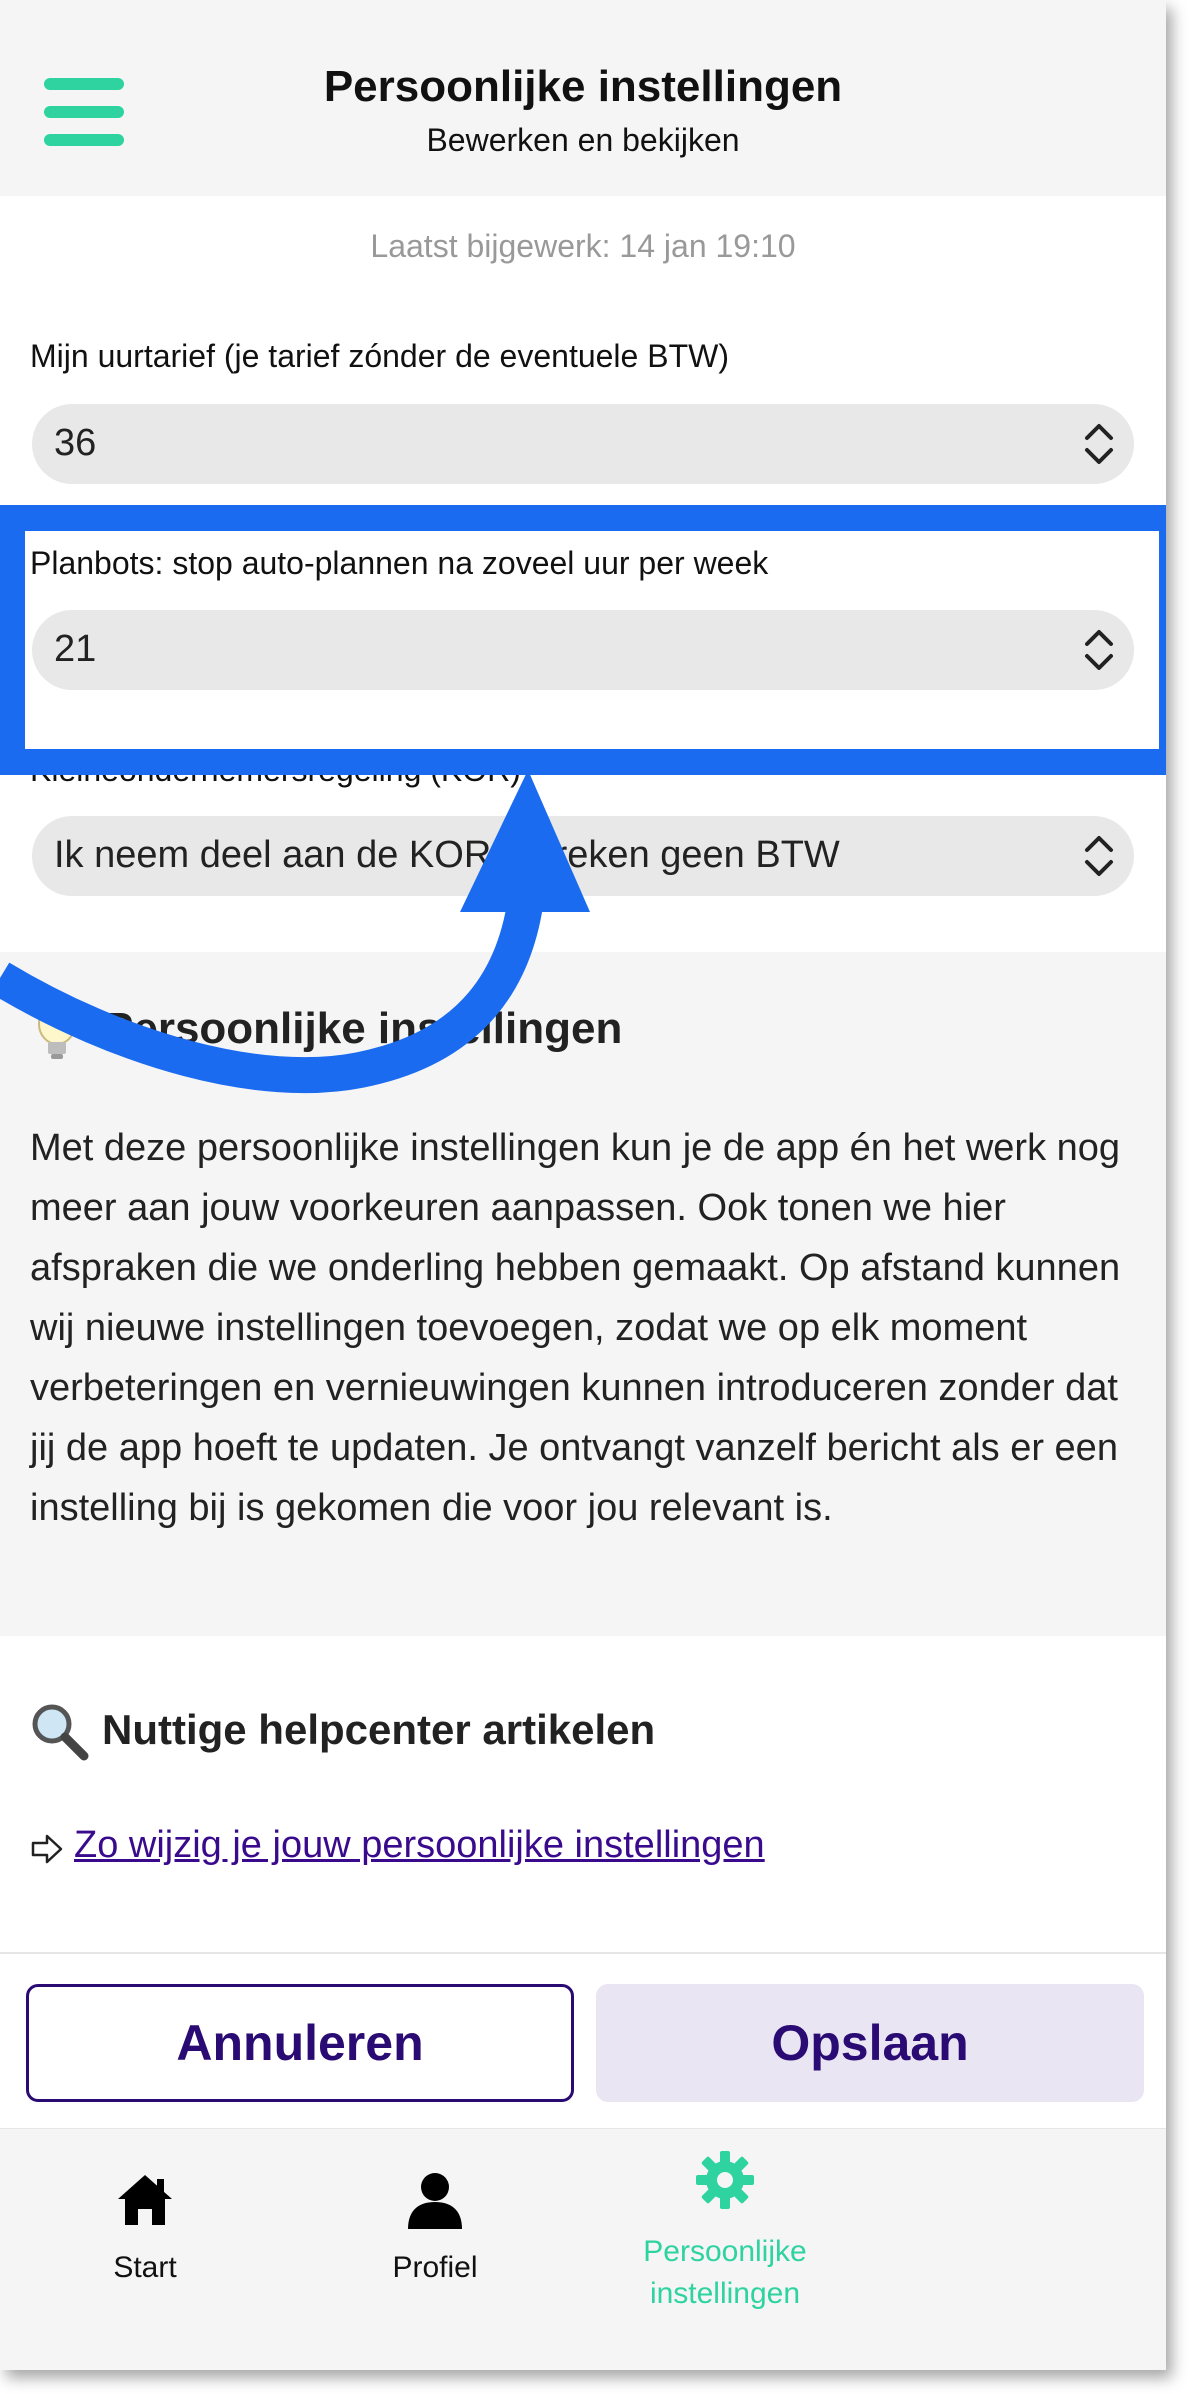 This screenshot has height=2394, width=1200. What do you see at coordinates (300, 2043) in the screenshot?
I see `cancel-button: Annuleren` at bounding box center [300, 2043].